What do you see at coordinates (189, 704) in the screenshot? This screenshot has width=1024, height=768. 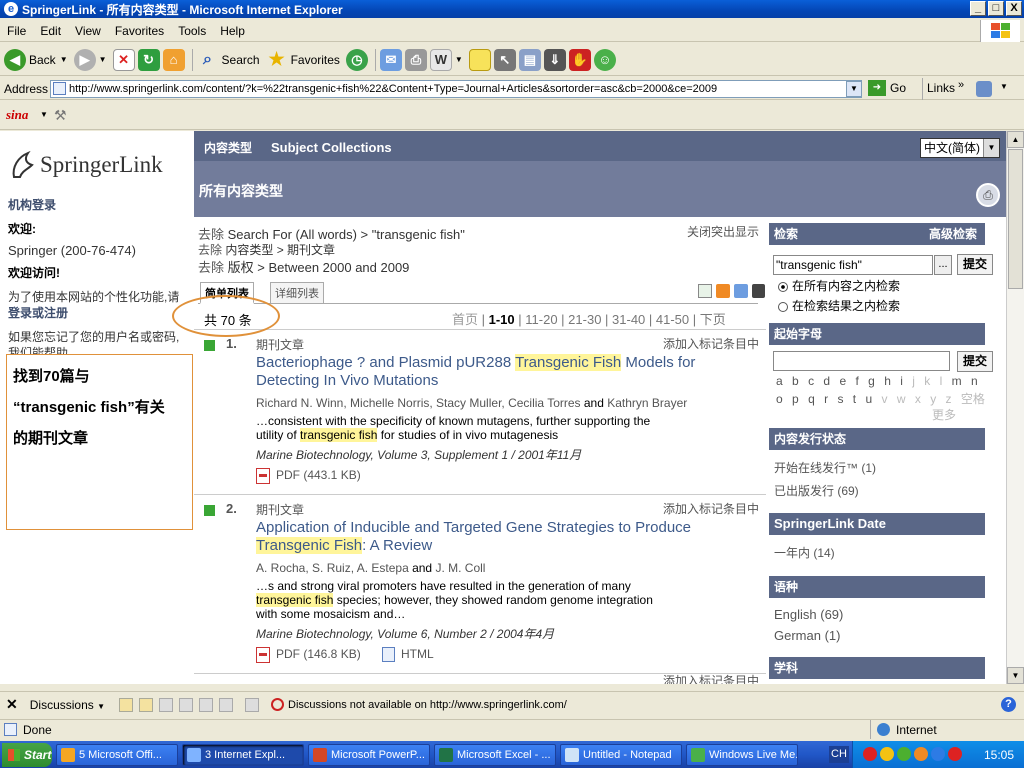 I see `discussion-tools-icon` at bounding box center [189, 704].